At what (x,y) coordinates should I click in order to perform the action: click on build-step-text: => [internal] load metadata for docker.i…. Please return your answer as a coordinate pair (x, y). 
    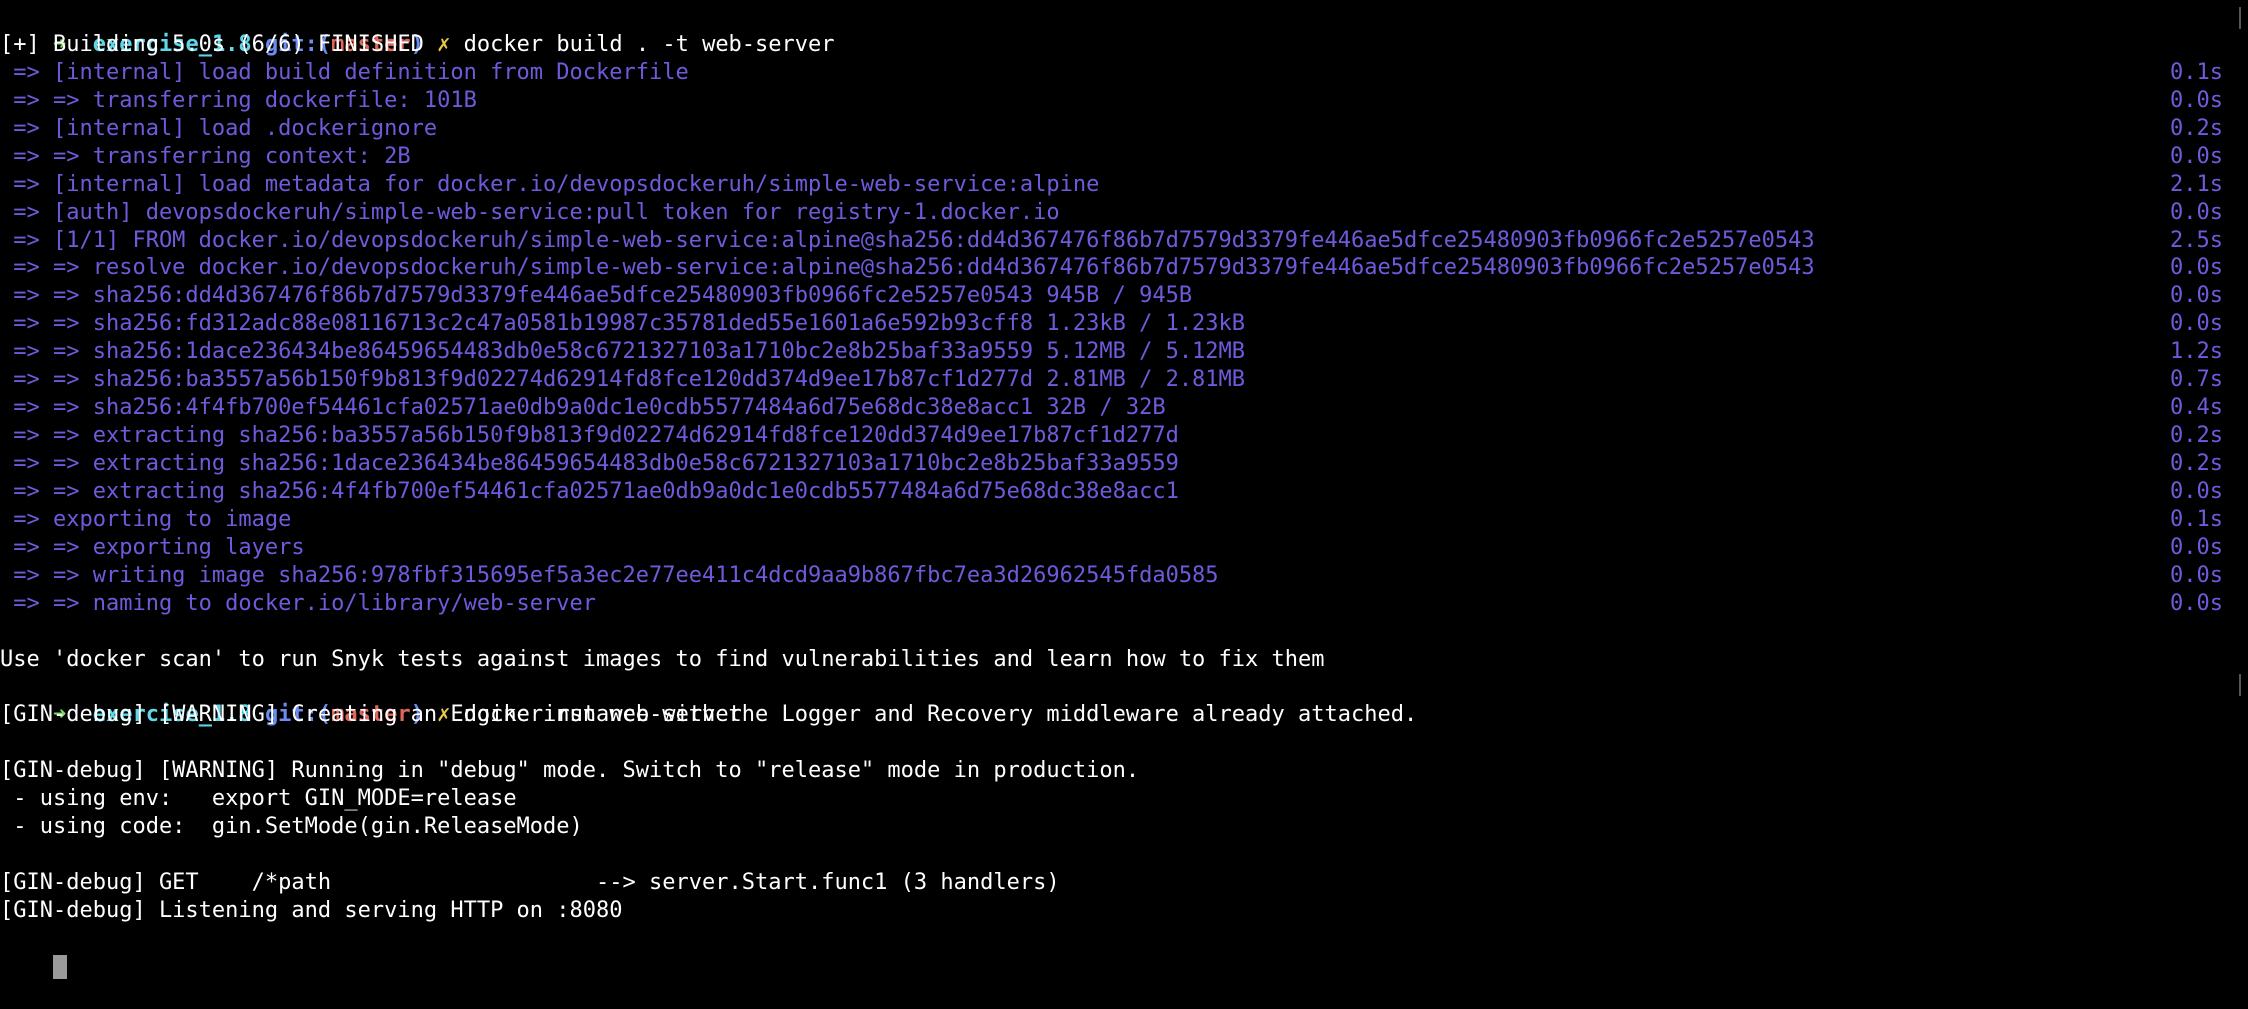
    Looking at the image, I should click on (550, 184).